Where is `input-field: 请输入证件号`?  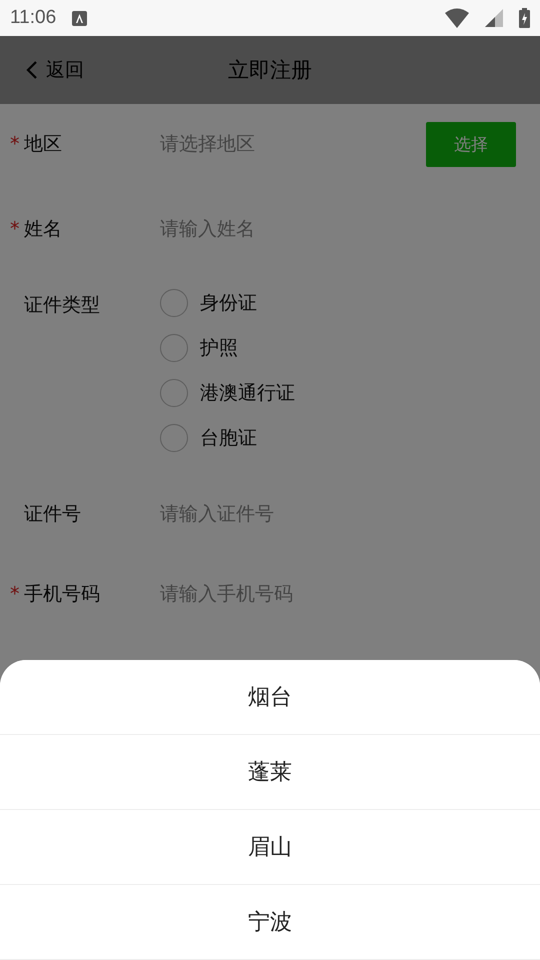
input-field: 请输入证件号 is located at coordinates (338, 514).